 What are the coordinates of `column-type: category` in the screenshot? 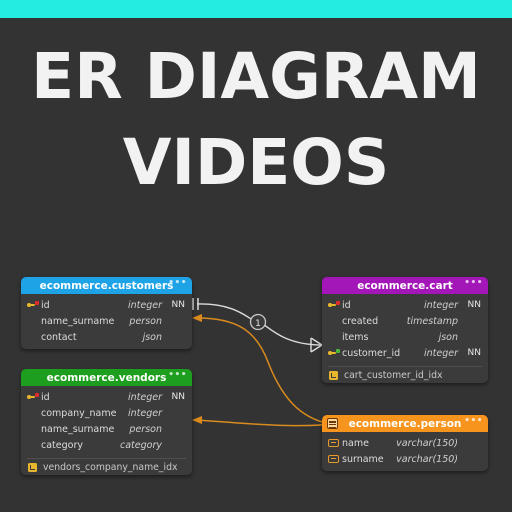 It's located at (141, 445).